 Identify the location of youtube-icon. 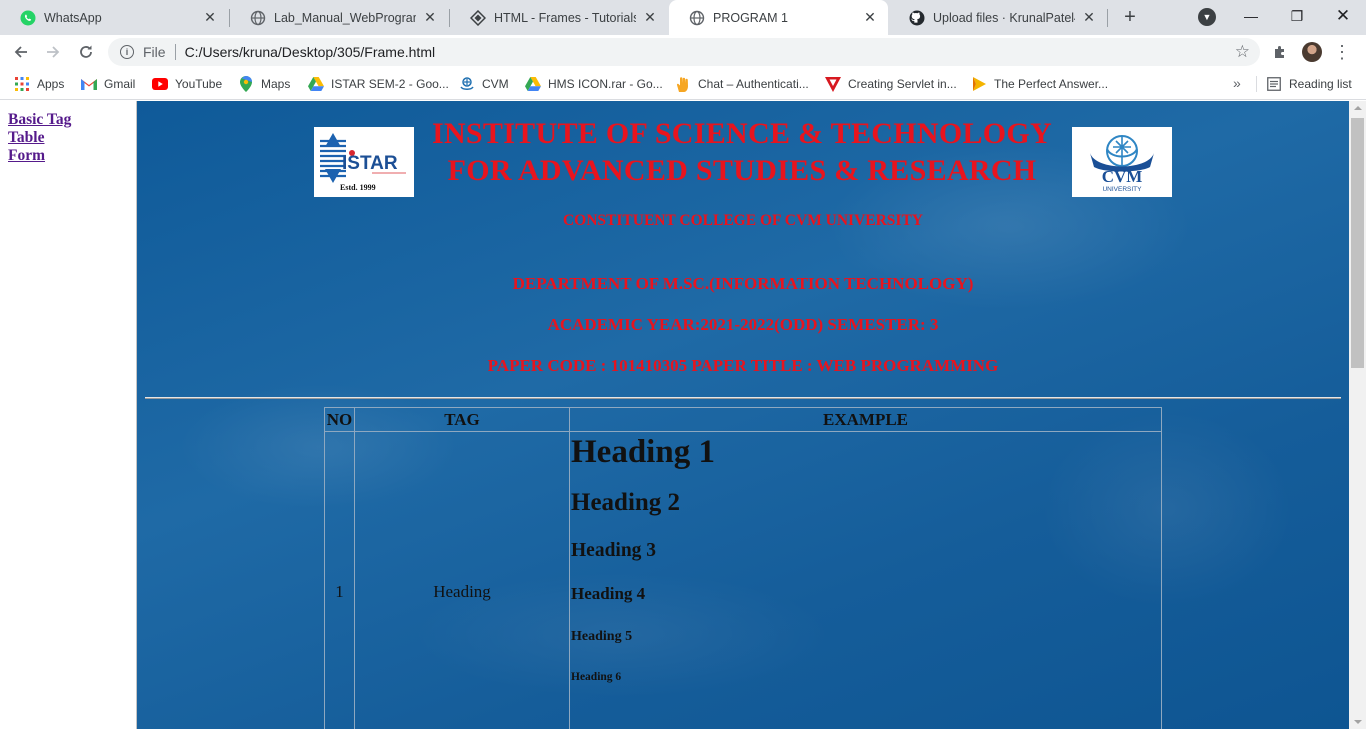
(160, 84).